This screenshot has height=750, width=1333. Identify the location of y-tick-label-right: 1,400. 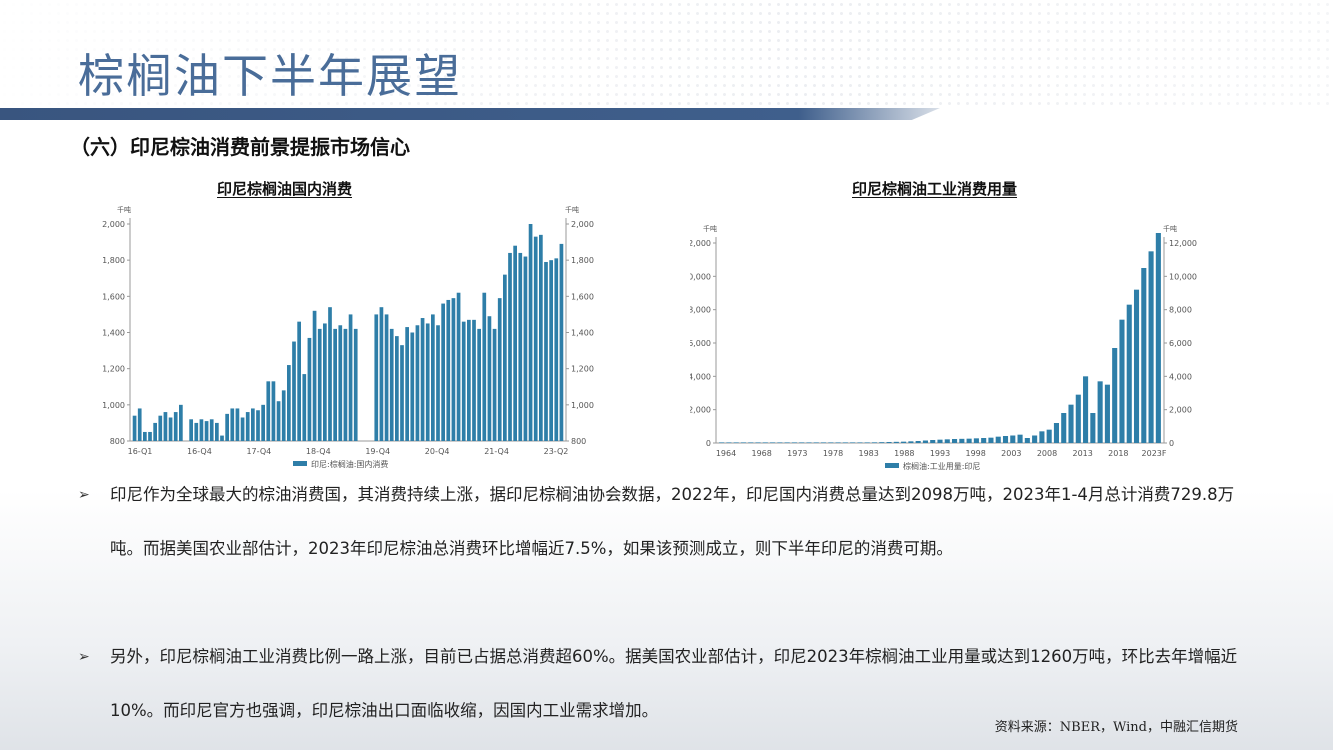
(582, 333).